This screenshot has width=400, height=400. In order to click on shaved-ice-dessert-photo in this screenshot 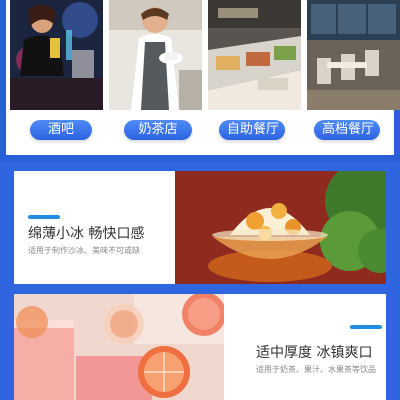, I will do `click(280, 227)`.